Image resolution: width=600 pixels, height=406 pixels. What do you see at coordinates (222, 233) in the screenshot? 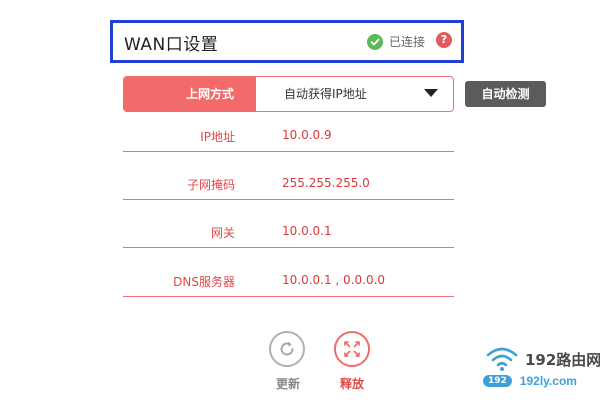
I see `info-label: 网关` at bounding box center [222, 233].